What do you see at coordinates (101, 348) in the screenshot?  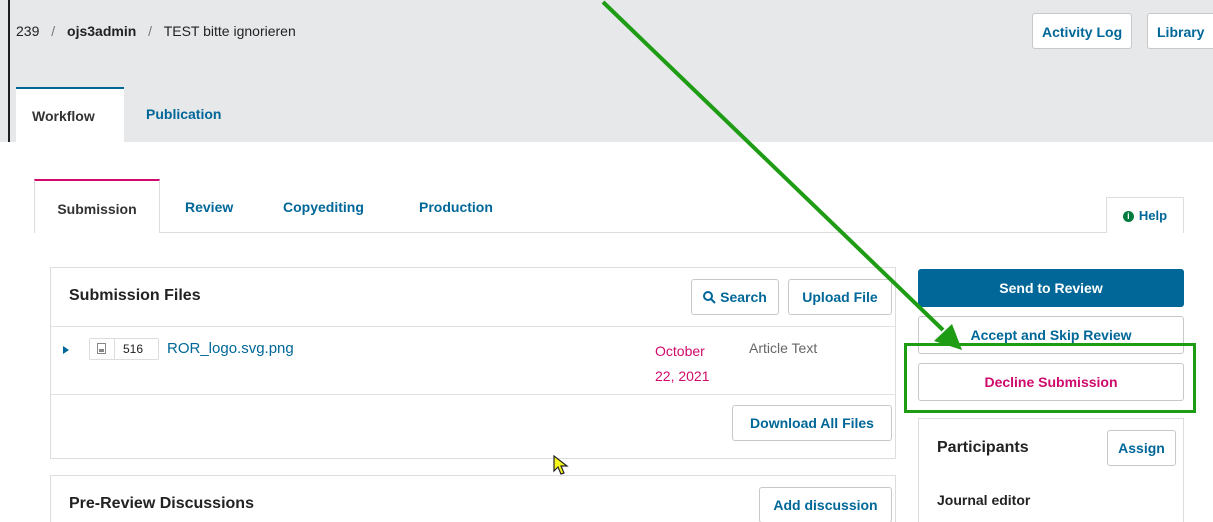 I see `file-image-icon` at bounding box center [101, 348].